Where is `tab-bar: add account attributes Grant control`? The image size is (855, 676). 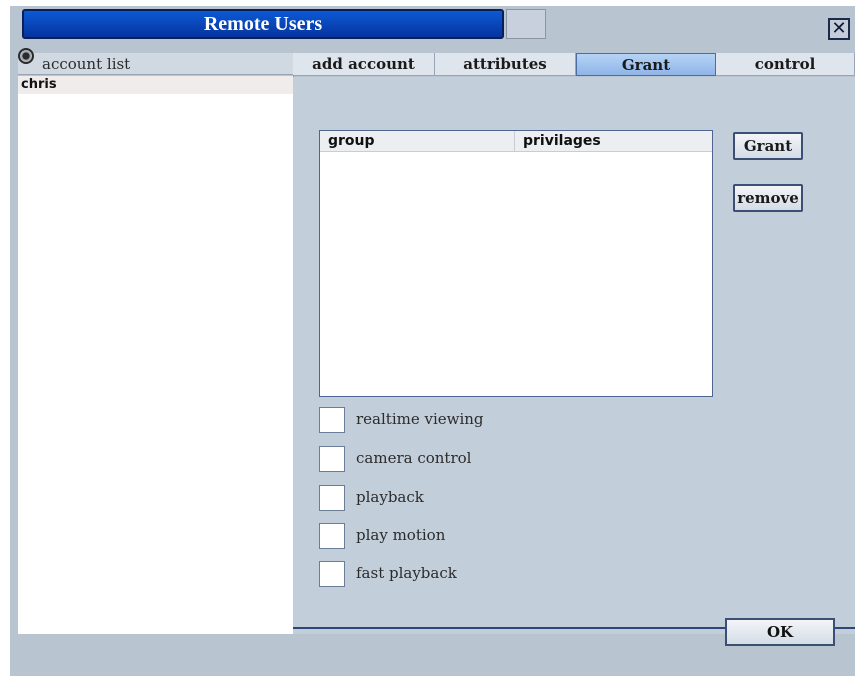 tab-bar: add account attributes Grant control is located at coordinates (574, 65).